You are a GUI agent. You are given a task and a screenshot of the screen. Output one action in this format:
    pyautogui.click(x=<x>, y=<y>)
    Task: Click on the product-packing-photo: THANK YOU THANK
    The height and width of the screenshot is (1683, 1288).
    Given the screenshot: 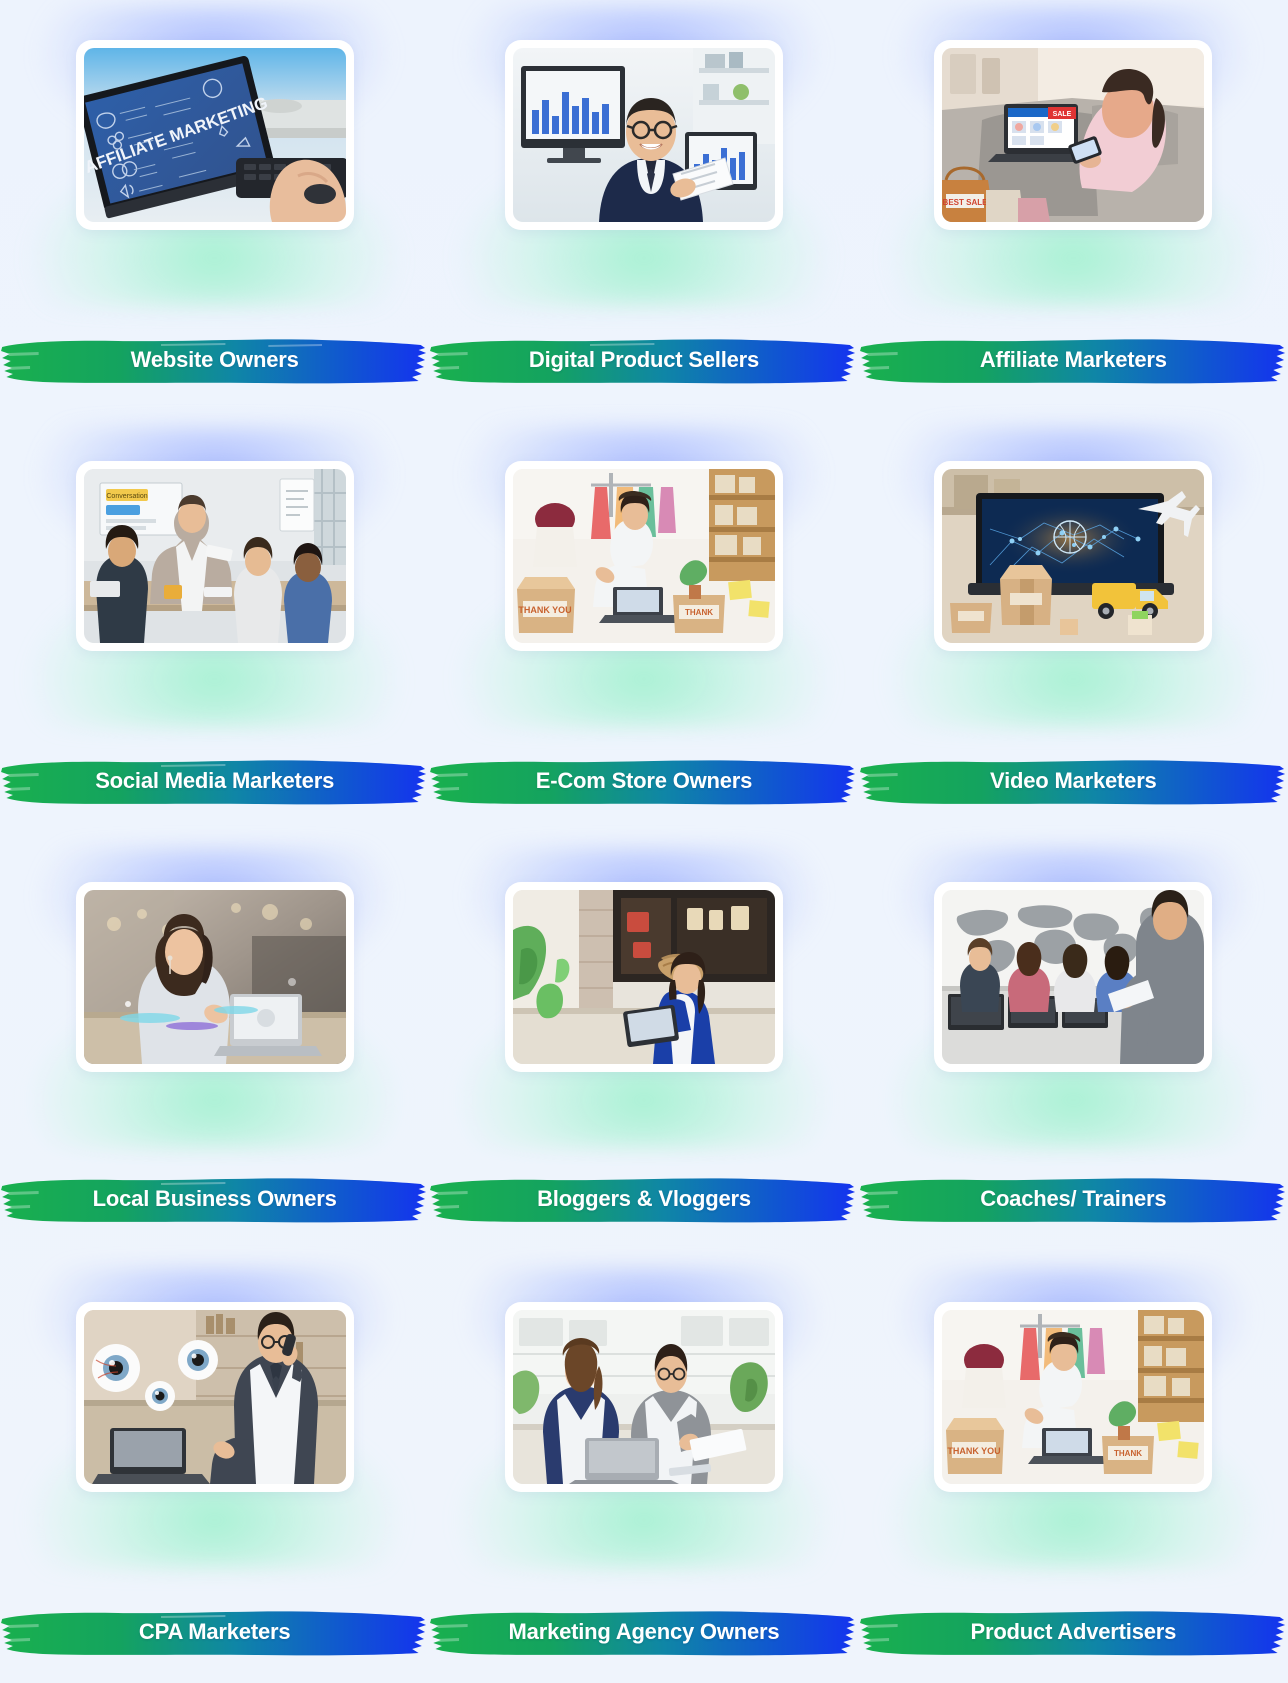 What is the action you would take?
    pyautogui.click(x=1073, y=1397)
    